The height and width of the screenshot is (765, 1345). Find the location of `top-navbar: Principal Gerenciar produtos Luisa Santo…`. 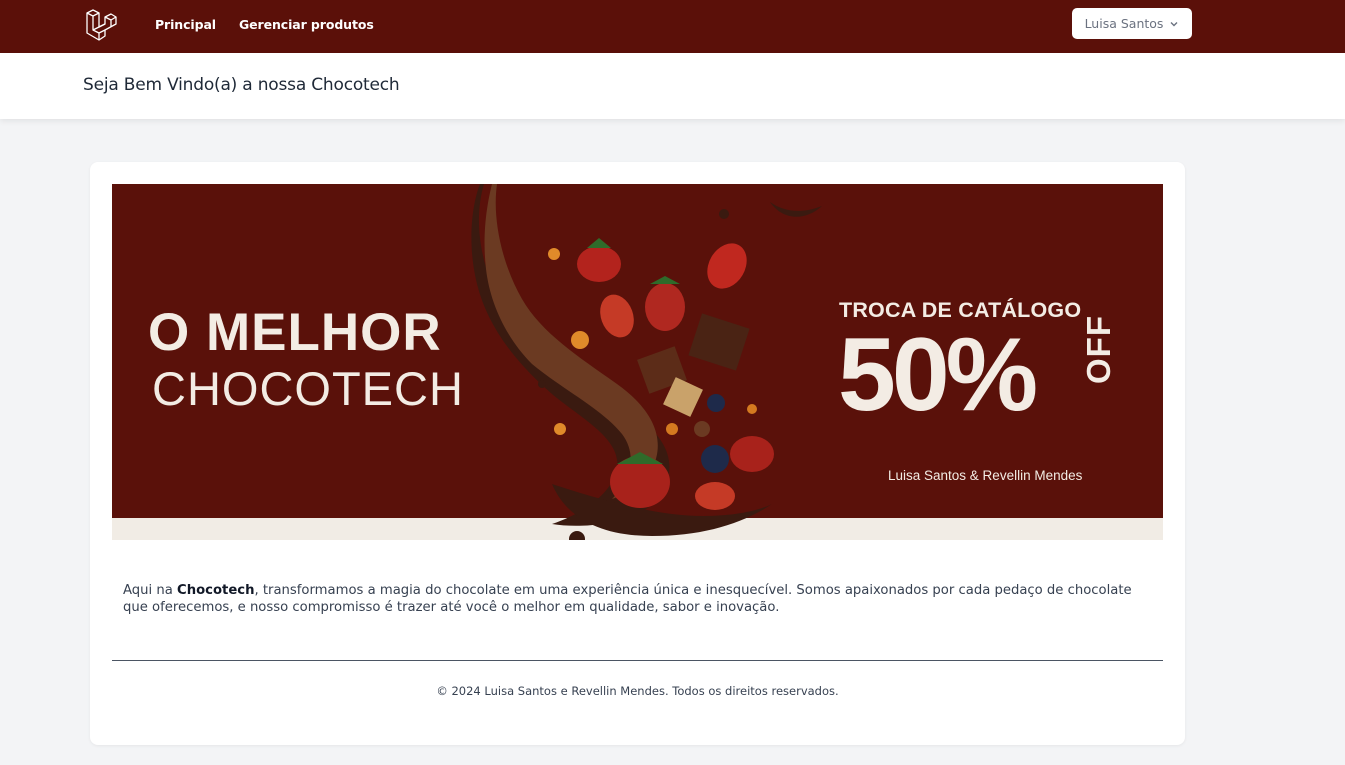

top-navbar: Principal Gerenciar produtos Luisa Santo… is located at coordinates (672, 26).